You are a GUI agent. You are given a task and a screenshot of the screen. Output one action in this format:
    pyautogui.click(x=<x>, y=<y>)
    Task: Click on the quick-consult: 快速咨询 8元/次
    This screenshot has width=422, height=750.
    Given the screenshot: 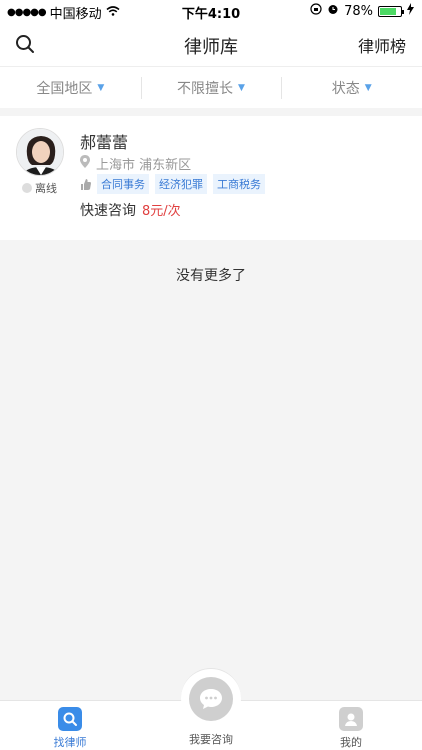 What is the action you would take?
    pyautogui.click(x=130, y=210)
    